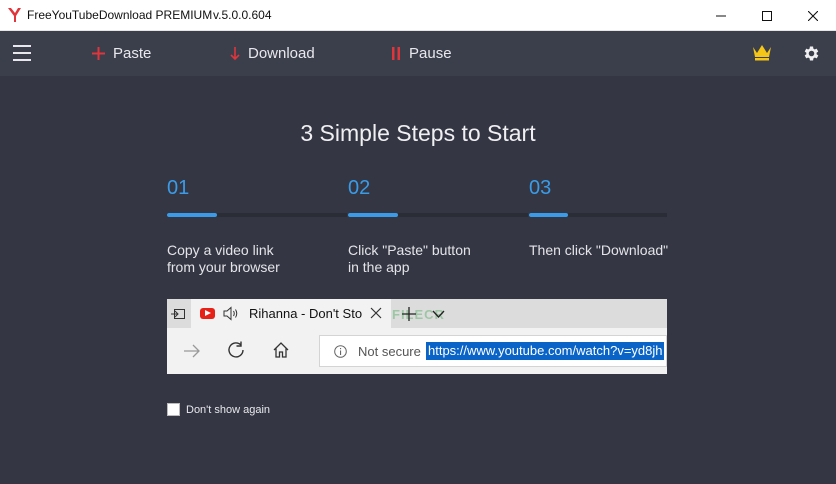  Describe the element at coordinates (409, 250) in the screenshot. I see `step-text-line: Click "Paste" button` at that location.